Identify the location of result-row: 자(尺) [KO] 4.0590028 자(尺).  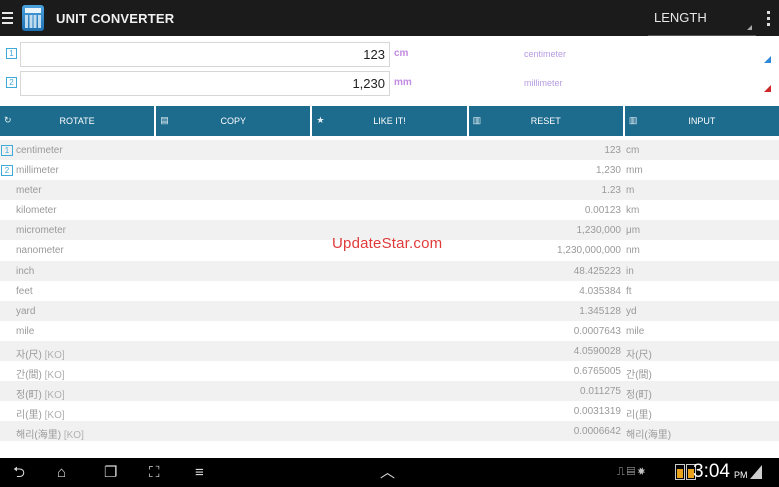
(389, 351).